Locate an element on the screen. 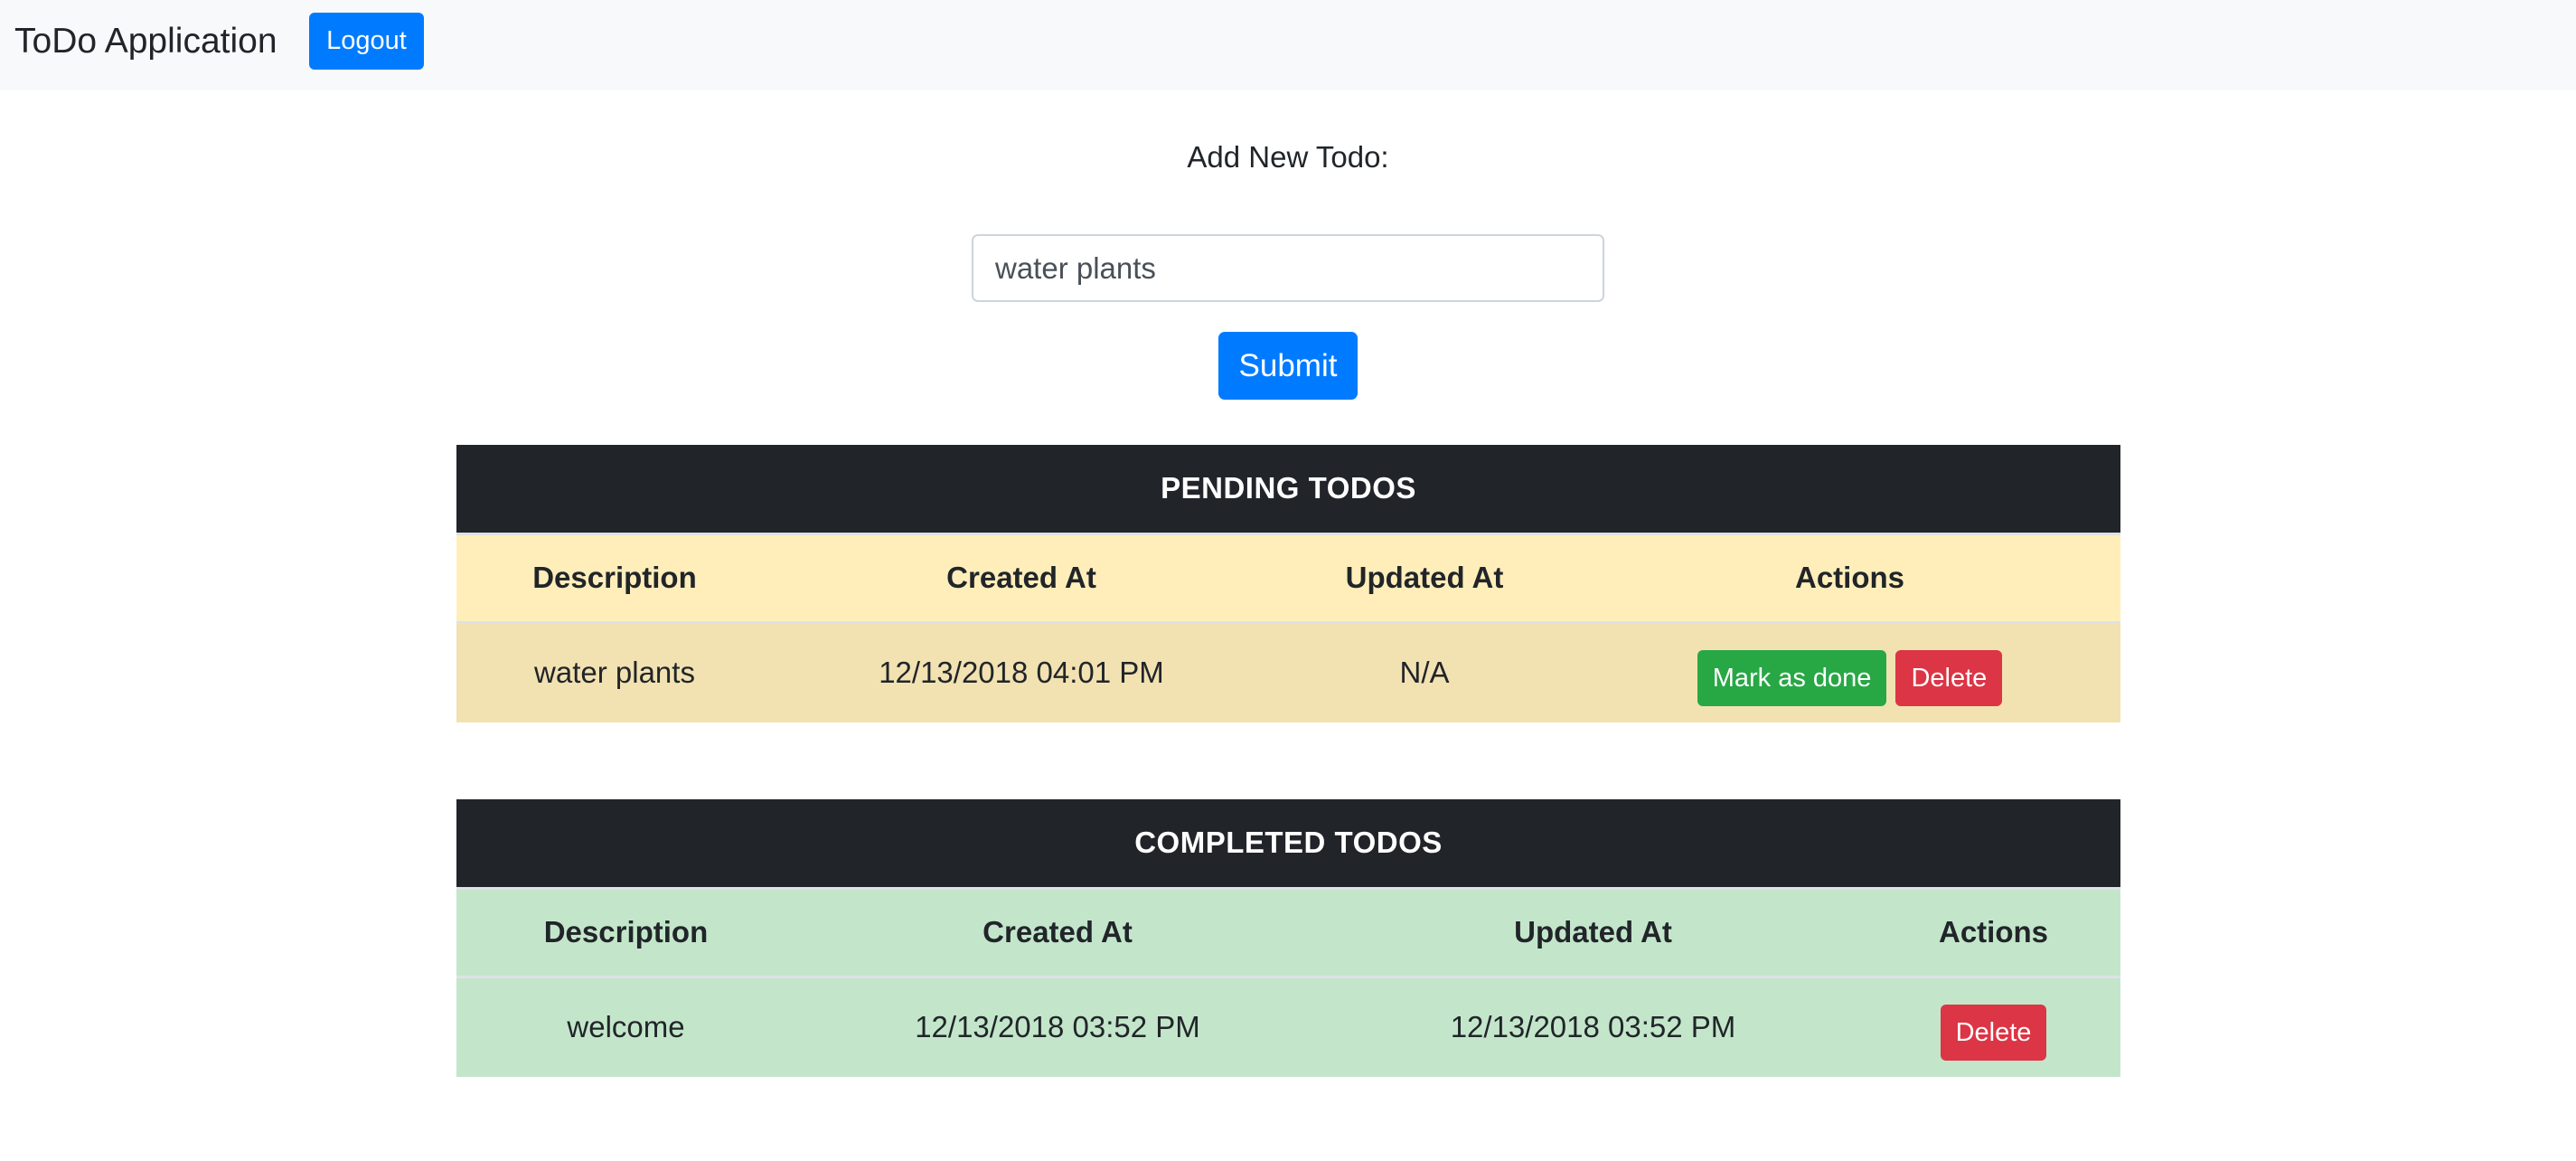  add-todo-label: Add New Todo: is located at coordinates (1288, 157).